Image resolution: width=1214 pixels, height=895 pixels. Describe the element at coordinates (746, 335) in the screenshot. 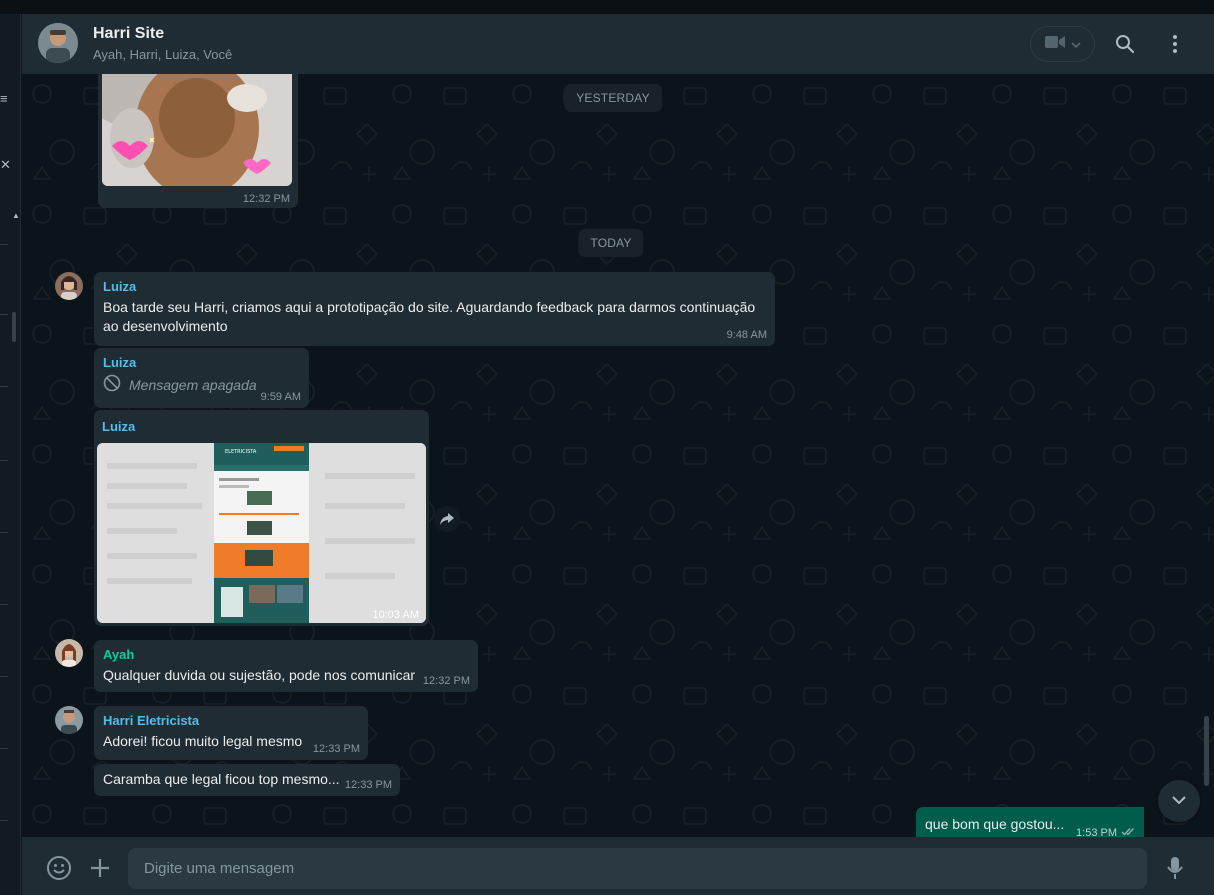

I see `message-time: 9:48 AM` at that location.